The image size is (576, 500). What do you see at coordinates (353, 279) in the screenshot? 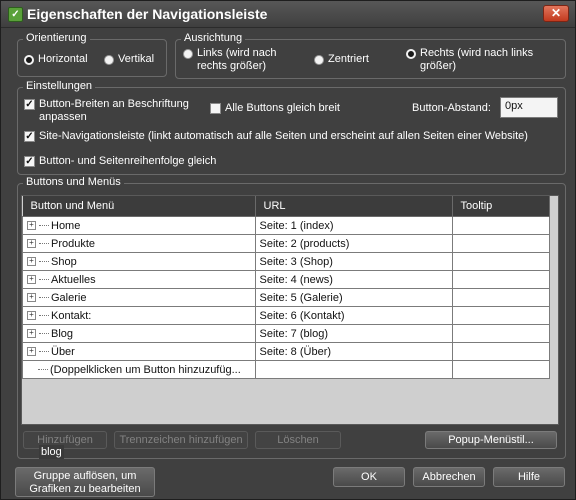
I see `row-url: Seite: 4 (news)` at bounding box center [353, 279].